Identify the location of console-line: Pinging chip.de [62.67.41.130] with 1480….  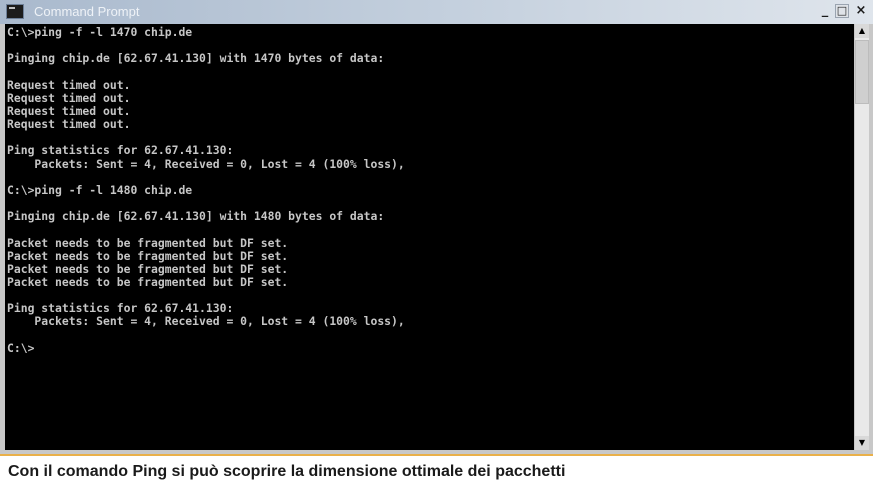
(196, 216).